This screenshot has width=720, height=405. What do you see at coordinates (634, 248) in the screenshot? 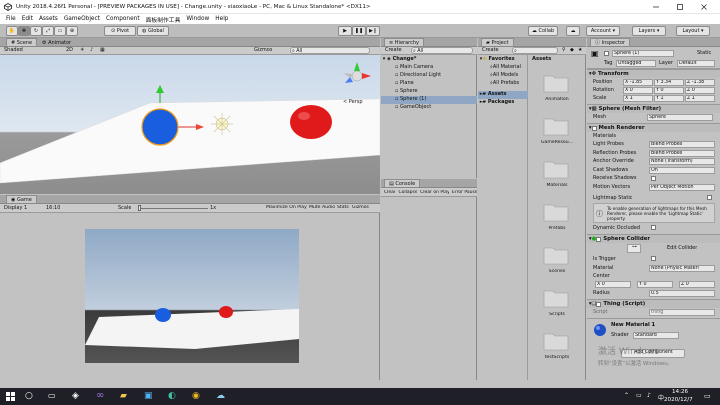
I see `edit-collider-button: ⊶` at bounding box center [634, 248].